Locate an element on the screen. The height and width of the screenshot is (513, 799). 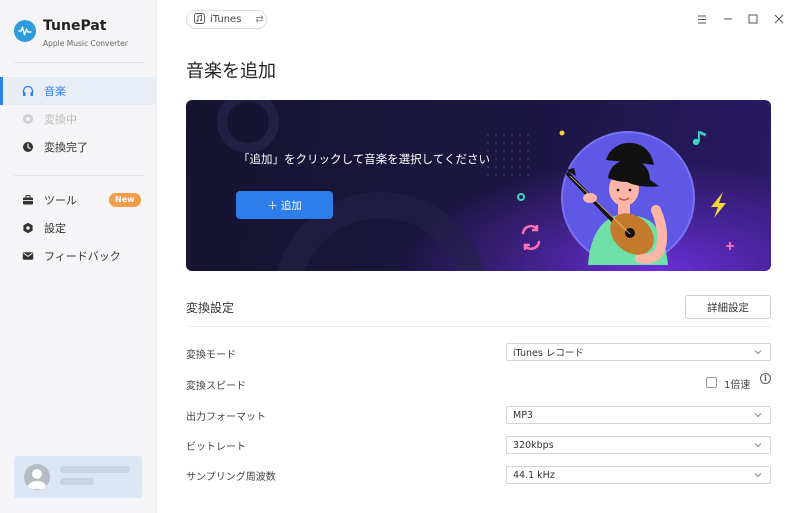
close-icon is located at coordinates (779, 19).